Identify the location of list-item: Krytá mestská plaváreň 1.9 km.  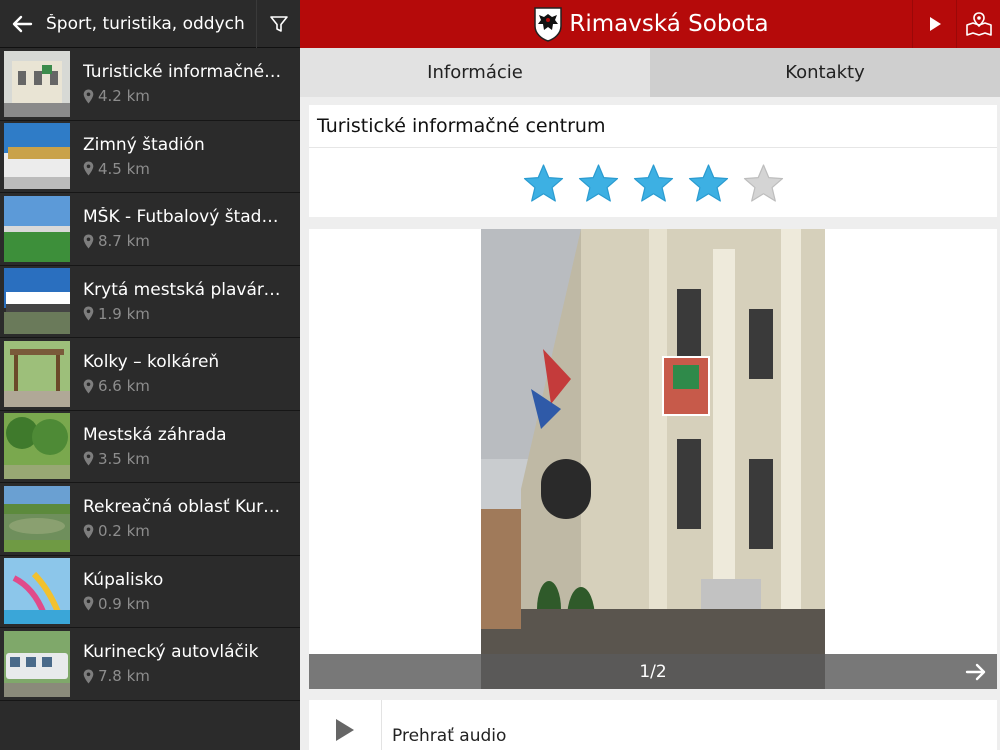
(150, 302).